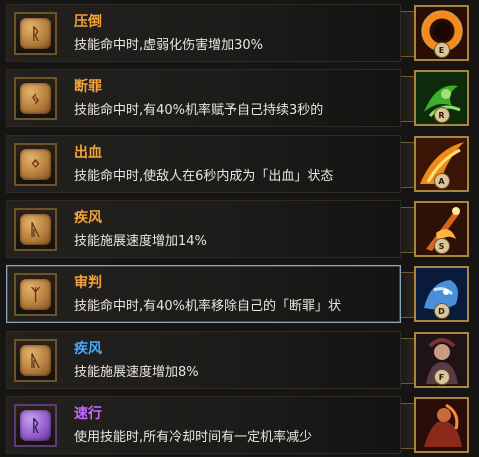  I want to click on rune-title: 断罪, so click(88, 87).